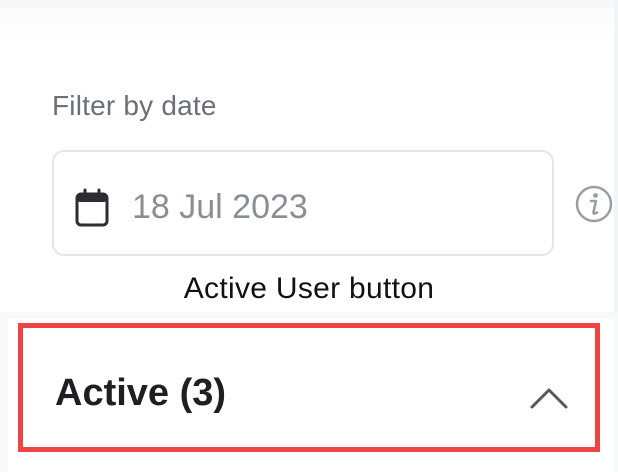 The height and width of the screenshot is (472, 618). I want to click on annotation-caption: Active User button, so click(309, 288).